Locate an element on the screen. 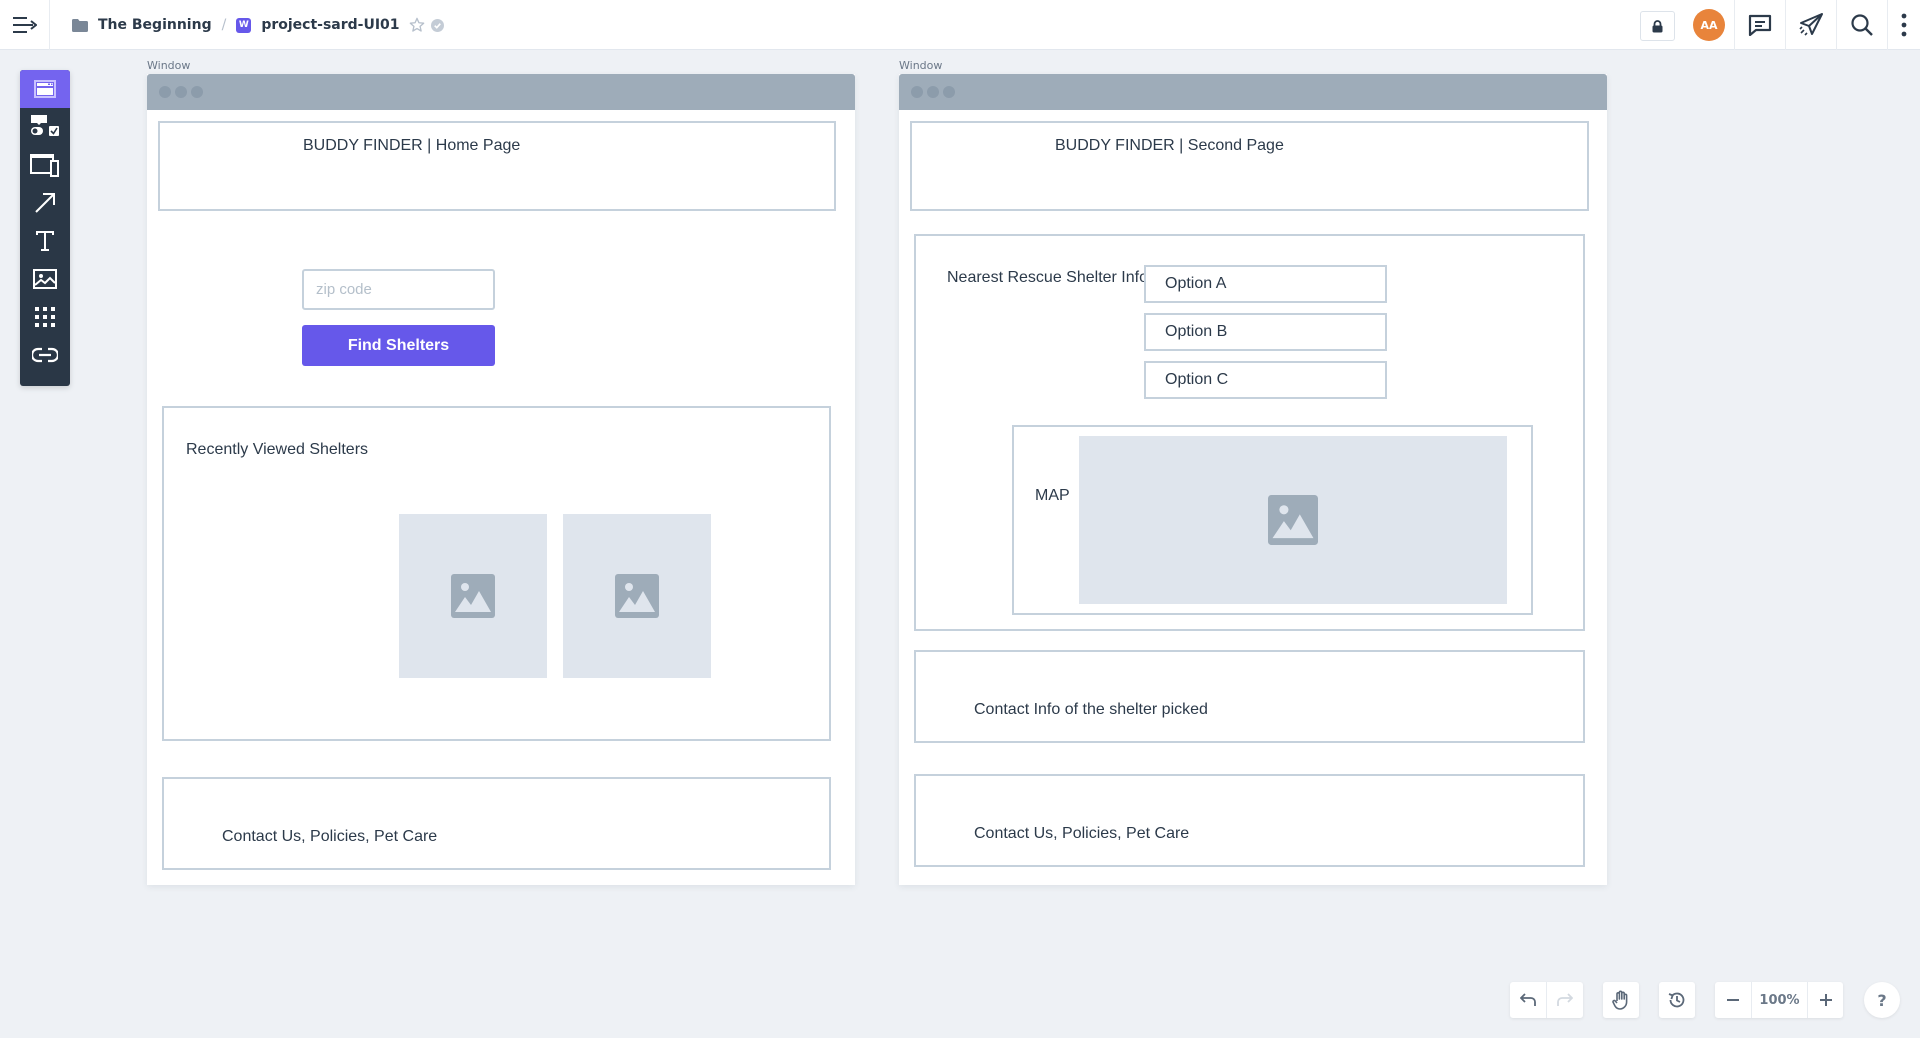  lock-icon is located at coordinates (1657, 25).